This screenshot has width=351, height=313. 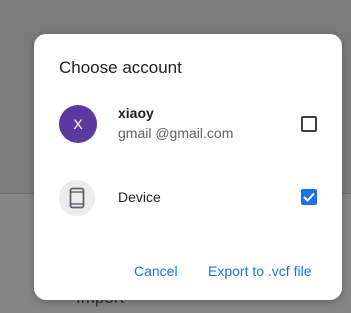 I want to click on dialog-actions: Cancel Export to .vcf file, so click(x=188, y=271).